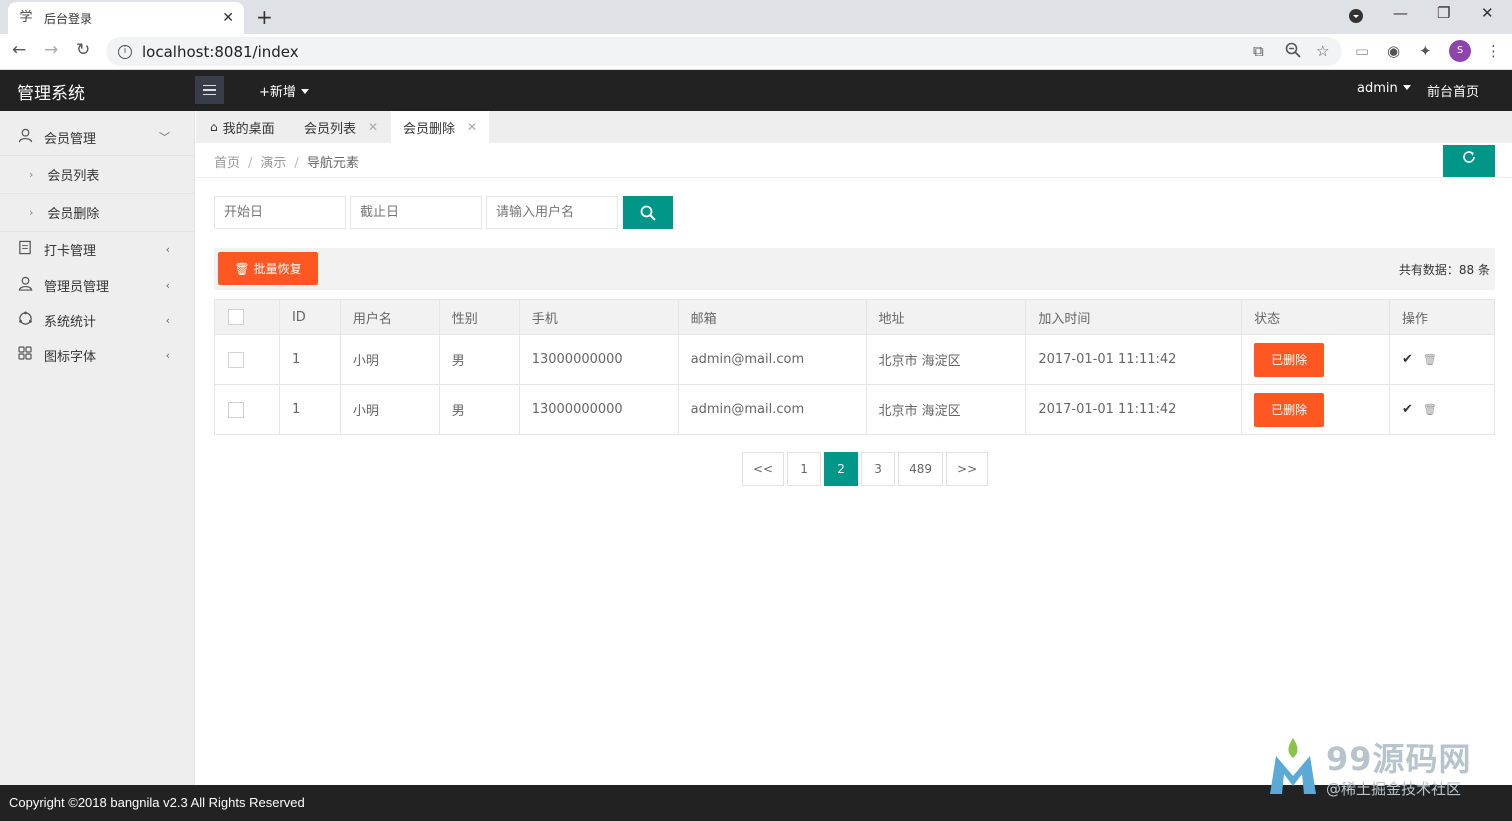 The width and height of the screenshot is (1512, 821). What do you see at coordinates (26, 17) in the screenshot?
I see `favicon-icon: 学` at bounding box center [26, 17].